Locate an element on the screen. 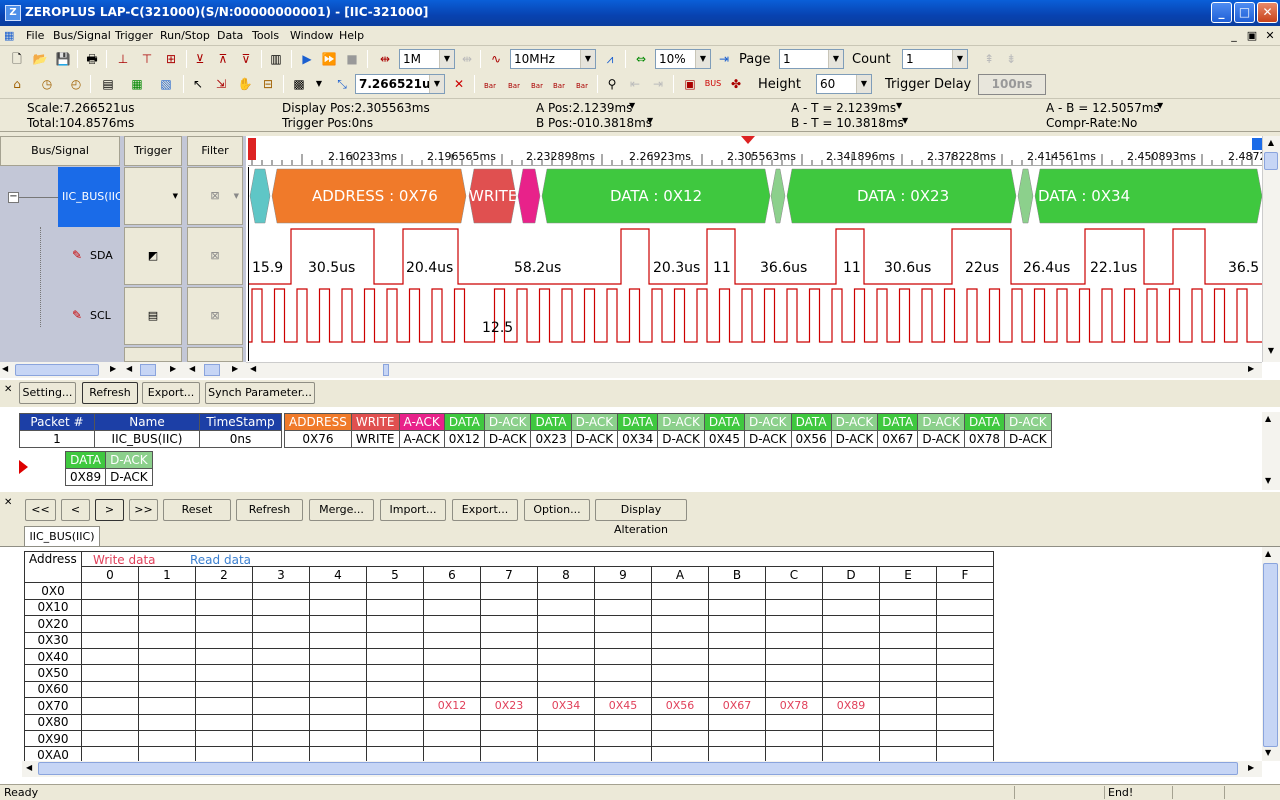 This screenshot has height=800, width=1280. count-select: 1 ▼ is located at coordinates (935, 59).